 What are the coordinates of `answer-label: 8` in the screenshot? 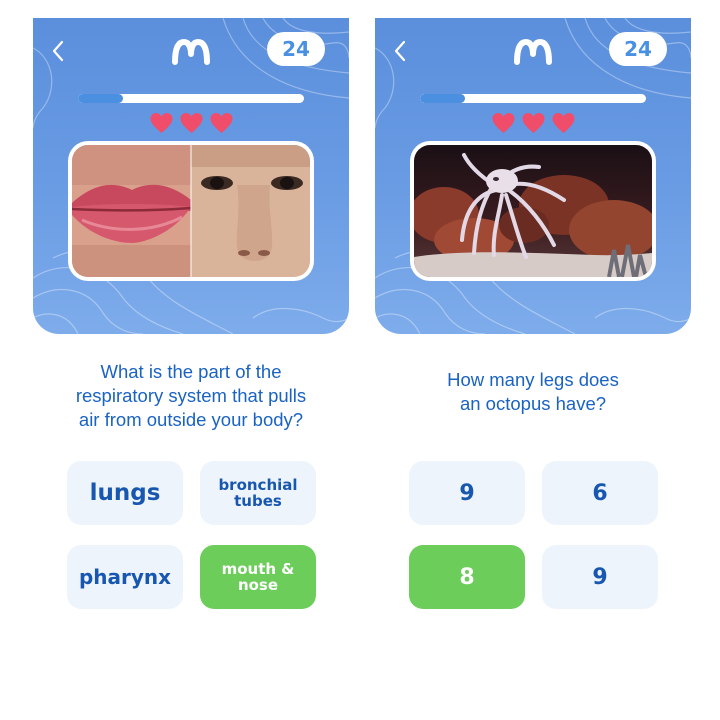 It's located at (467, 577).